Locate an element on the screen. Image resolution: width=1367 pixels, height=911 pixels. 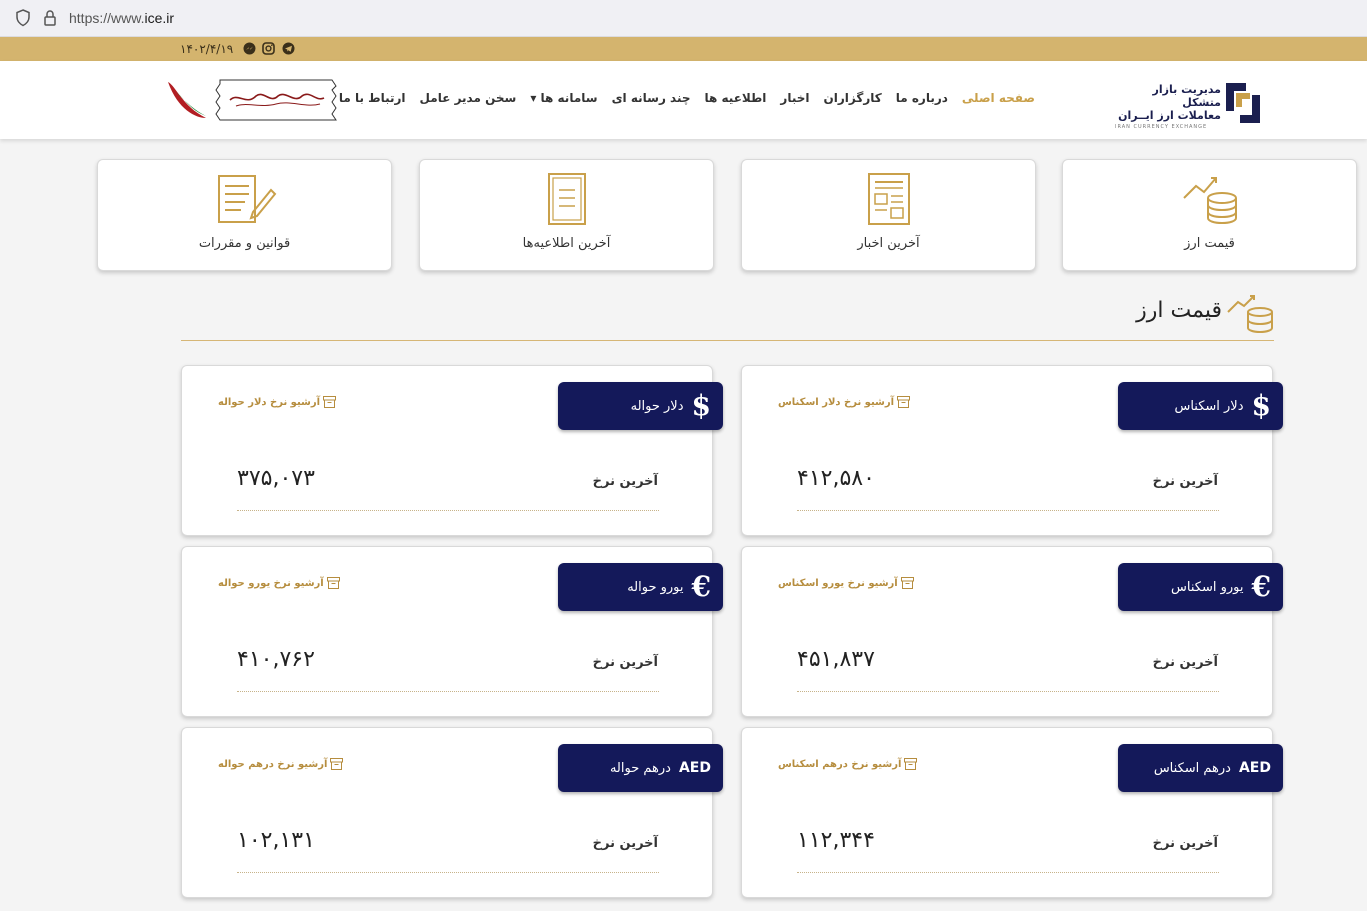
last-rate-value: ۴۱۰,۷۶۲ is located at coordinates (276, 659).